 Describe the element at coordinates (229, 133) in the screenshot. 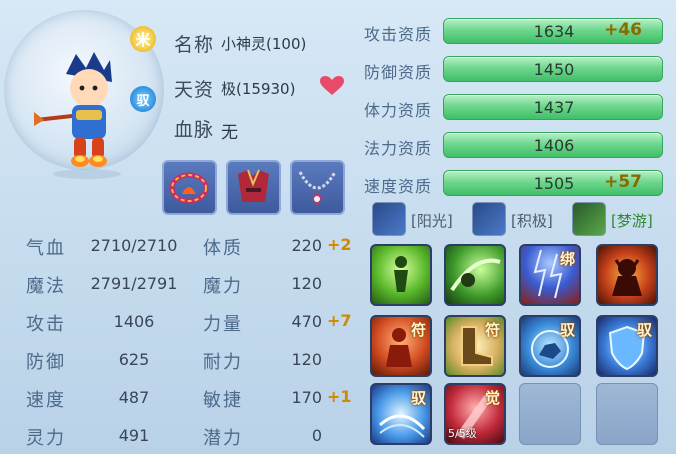

I see `bloodline-value: 无` at that location.